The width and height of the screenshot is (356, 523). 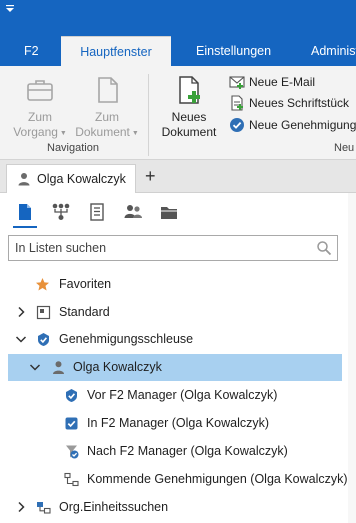 What do you see at coordinates (302, 125) in the screenshot?
I see `neue-genehmigung-label: Neue Genehmigung` at bounding box center [302, 125].